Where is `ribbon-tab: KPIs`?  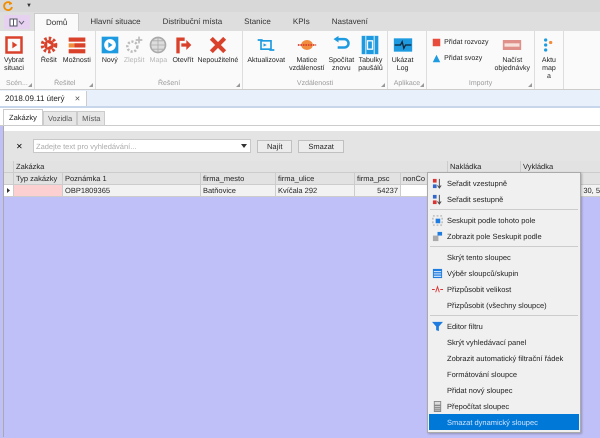 ribbon-tab: KPIs is located at coordinates (301, 22).